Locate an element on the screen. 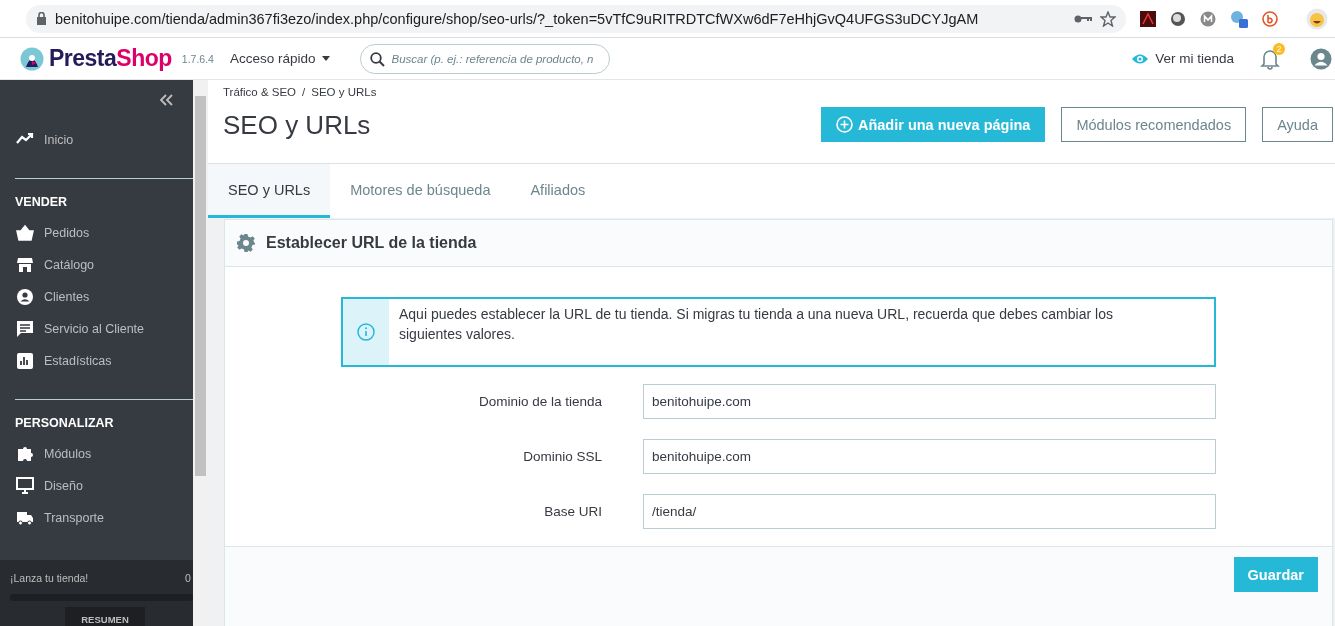 Image resolution: width=1335 pixels, height=626 pixels. text-field: /tienda/ is located at coordinates (929, 511).